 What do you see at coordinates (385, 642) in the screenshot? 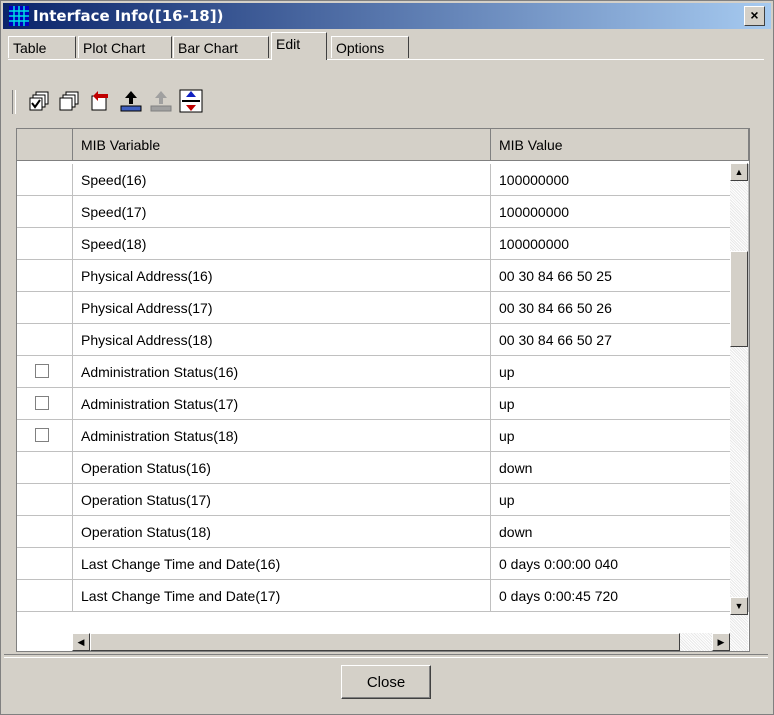
I see `horizontal-scroll-thumb` at bounding box center [385, 642].